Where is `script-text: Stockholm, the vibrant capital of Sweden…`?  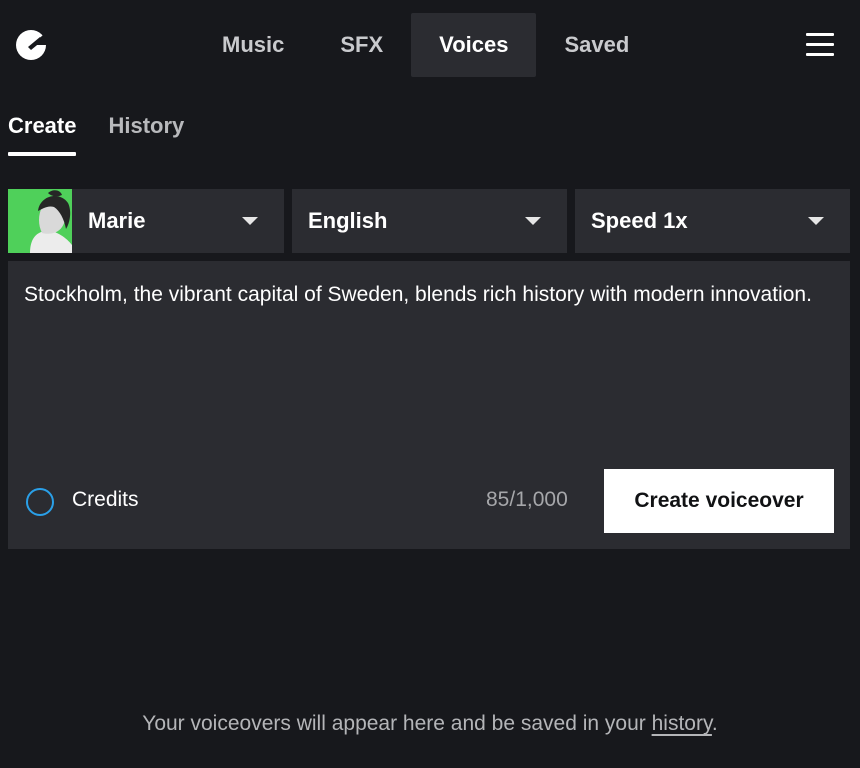 script-text: Stockholm, the vibrant capital of Sweden… is located at coordinates (424, 295).